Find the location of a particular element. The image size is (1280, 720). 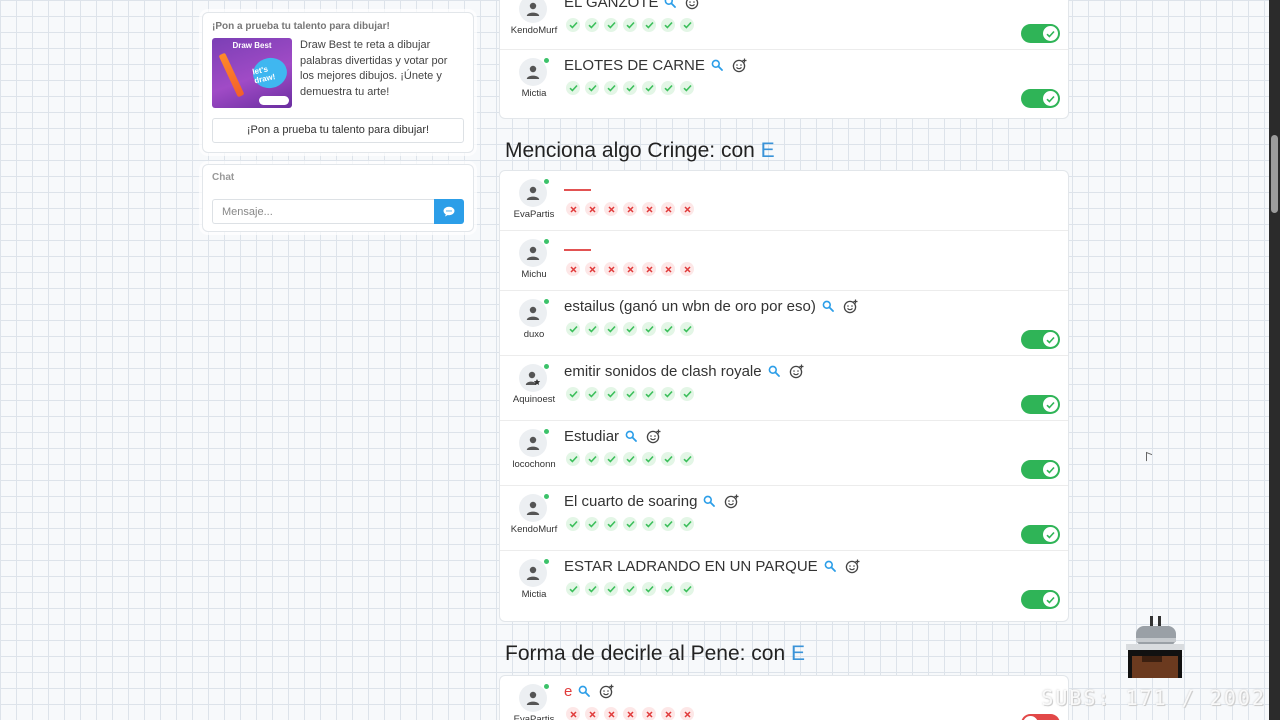

answer-text: El cuarto de soaring is located at coordinates (651, 501).